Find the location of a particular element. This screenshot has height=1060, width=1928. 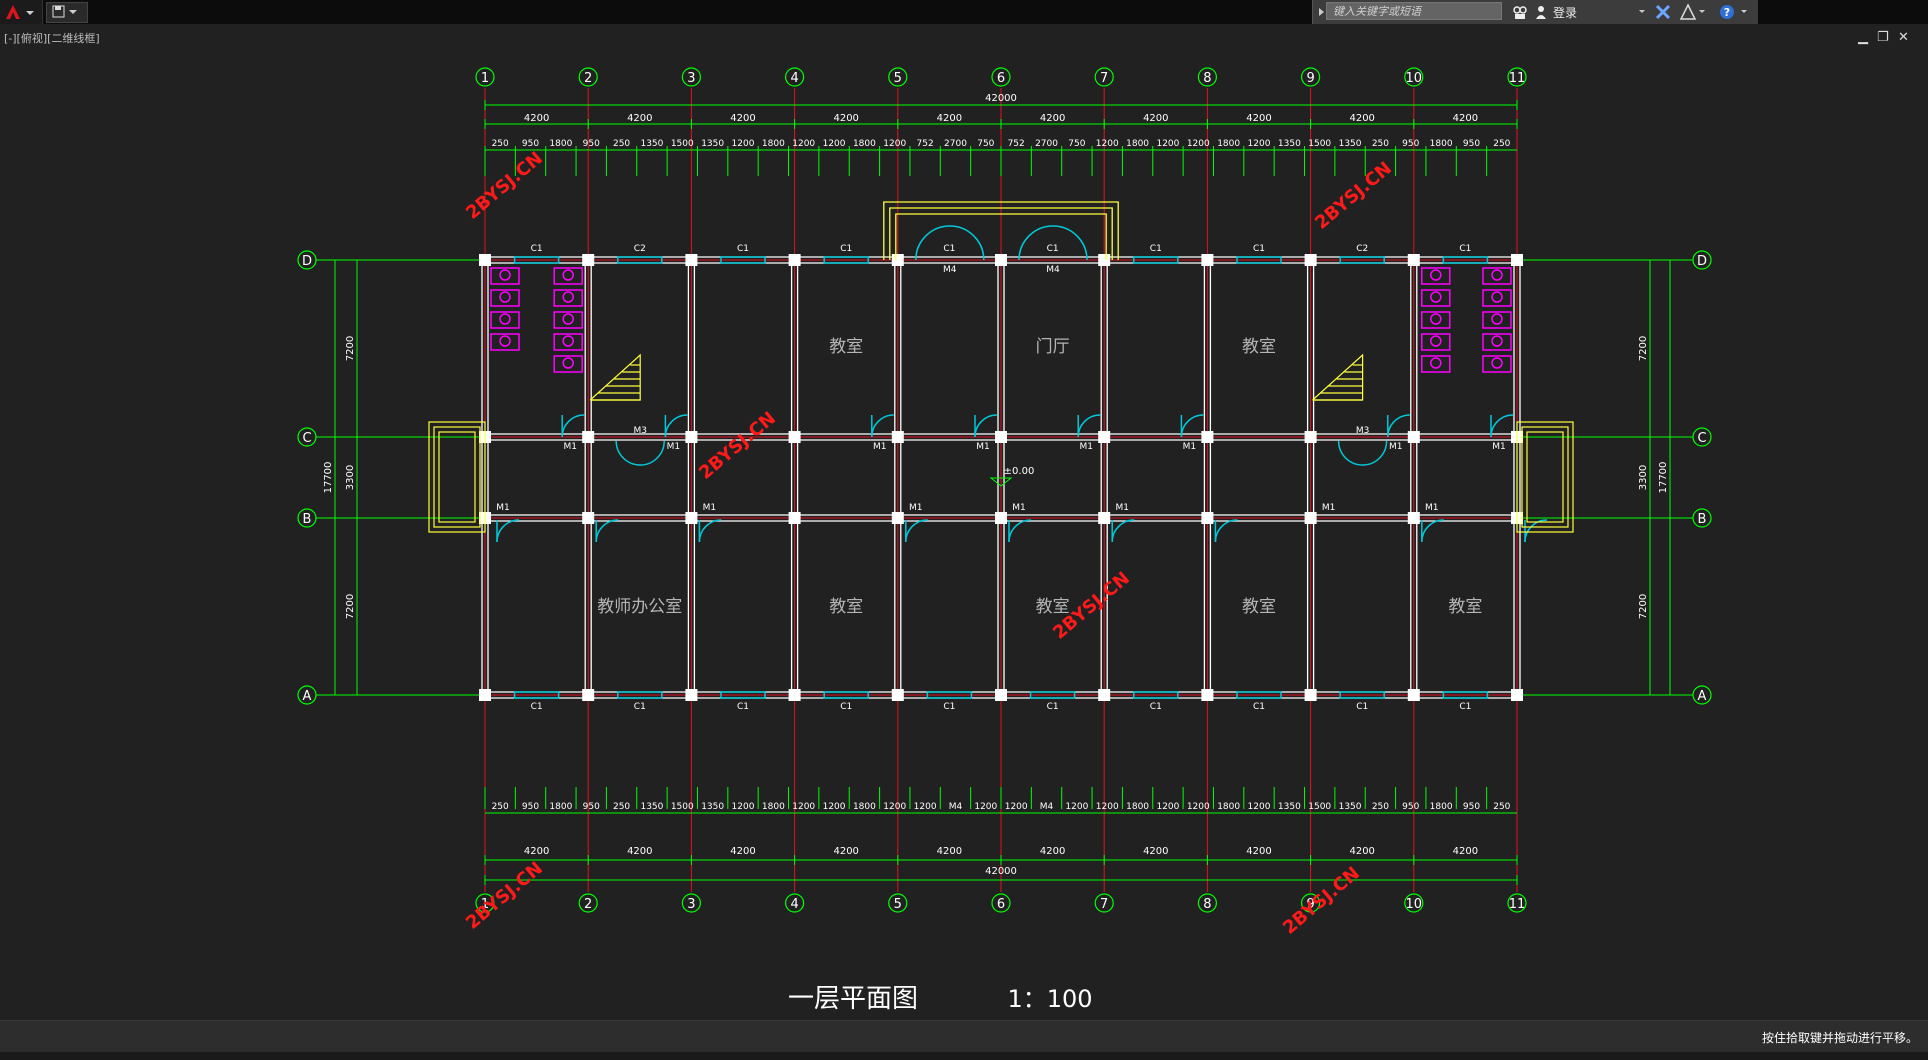

dimension-vertical-label: 3300 is located at coordinates (350, 477).